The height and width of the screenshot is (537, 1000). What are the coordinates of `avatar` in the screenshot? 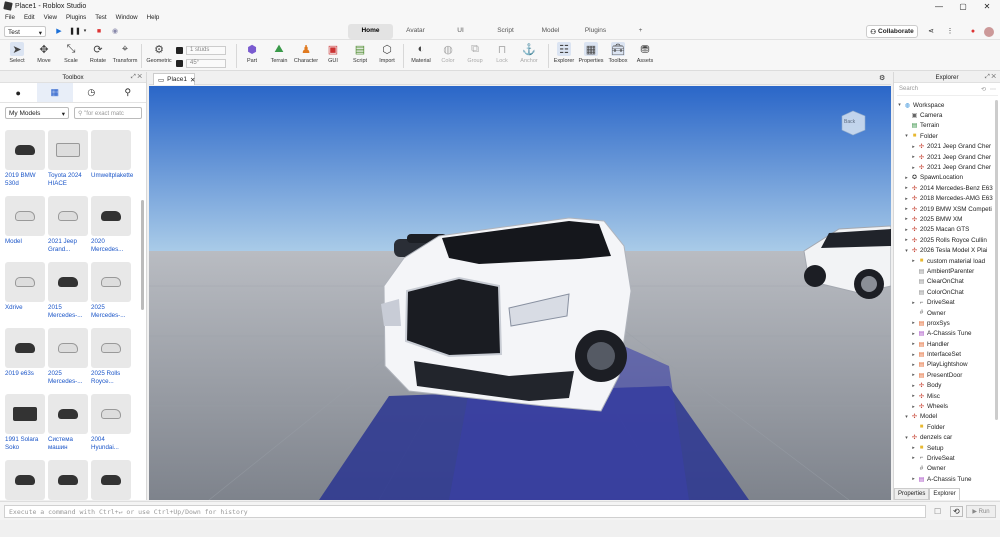 It's located at (989, 32).